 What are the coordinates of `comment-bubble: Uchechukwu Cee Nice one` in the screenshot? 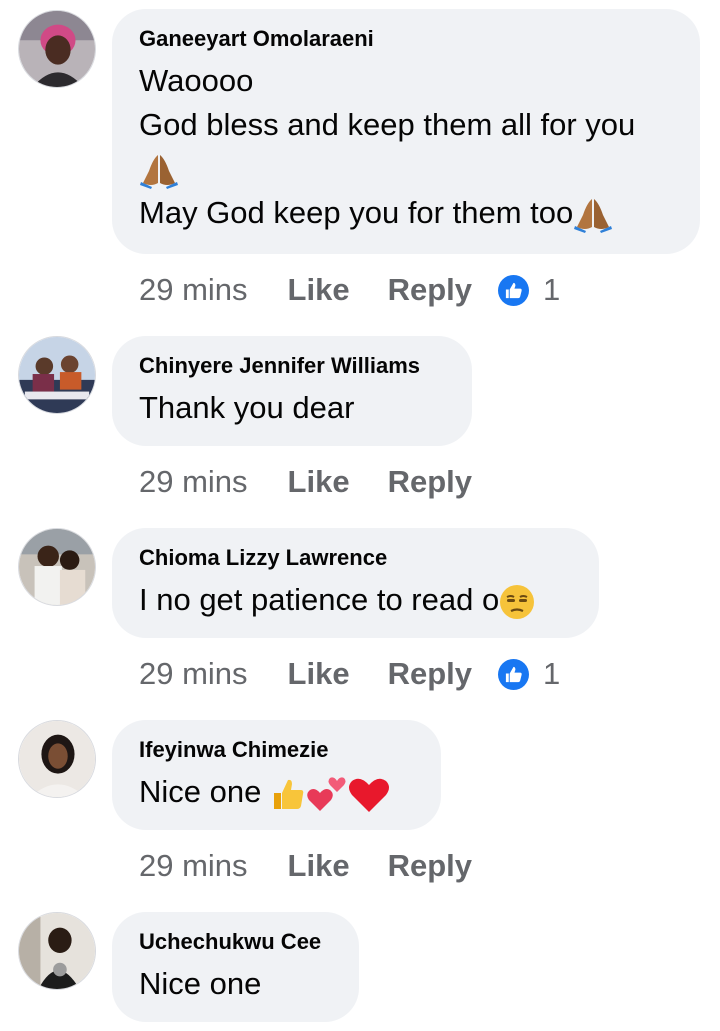 It's located at (235, 967).